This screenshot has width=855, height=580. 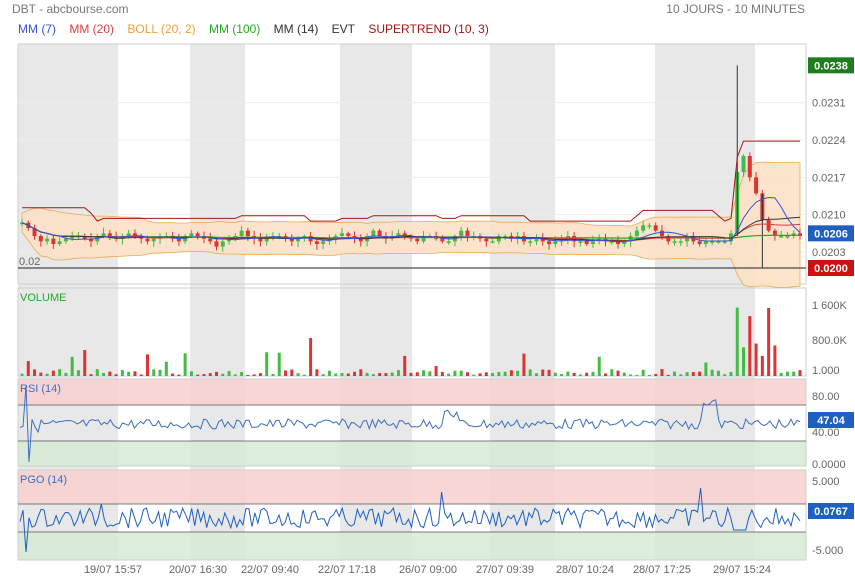 What do you see at coordinates (662, 570) in the screenshot?
I see `x-axis-label: 28/07 17:25` at bounding box center [662, 570].